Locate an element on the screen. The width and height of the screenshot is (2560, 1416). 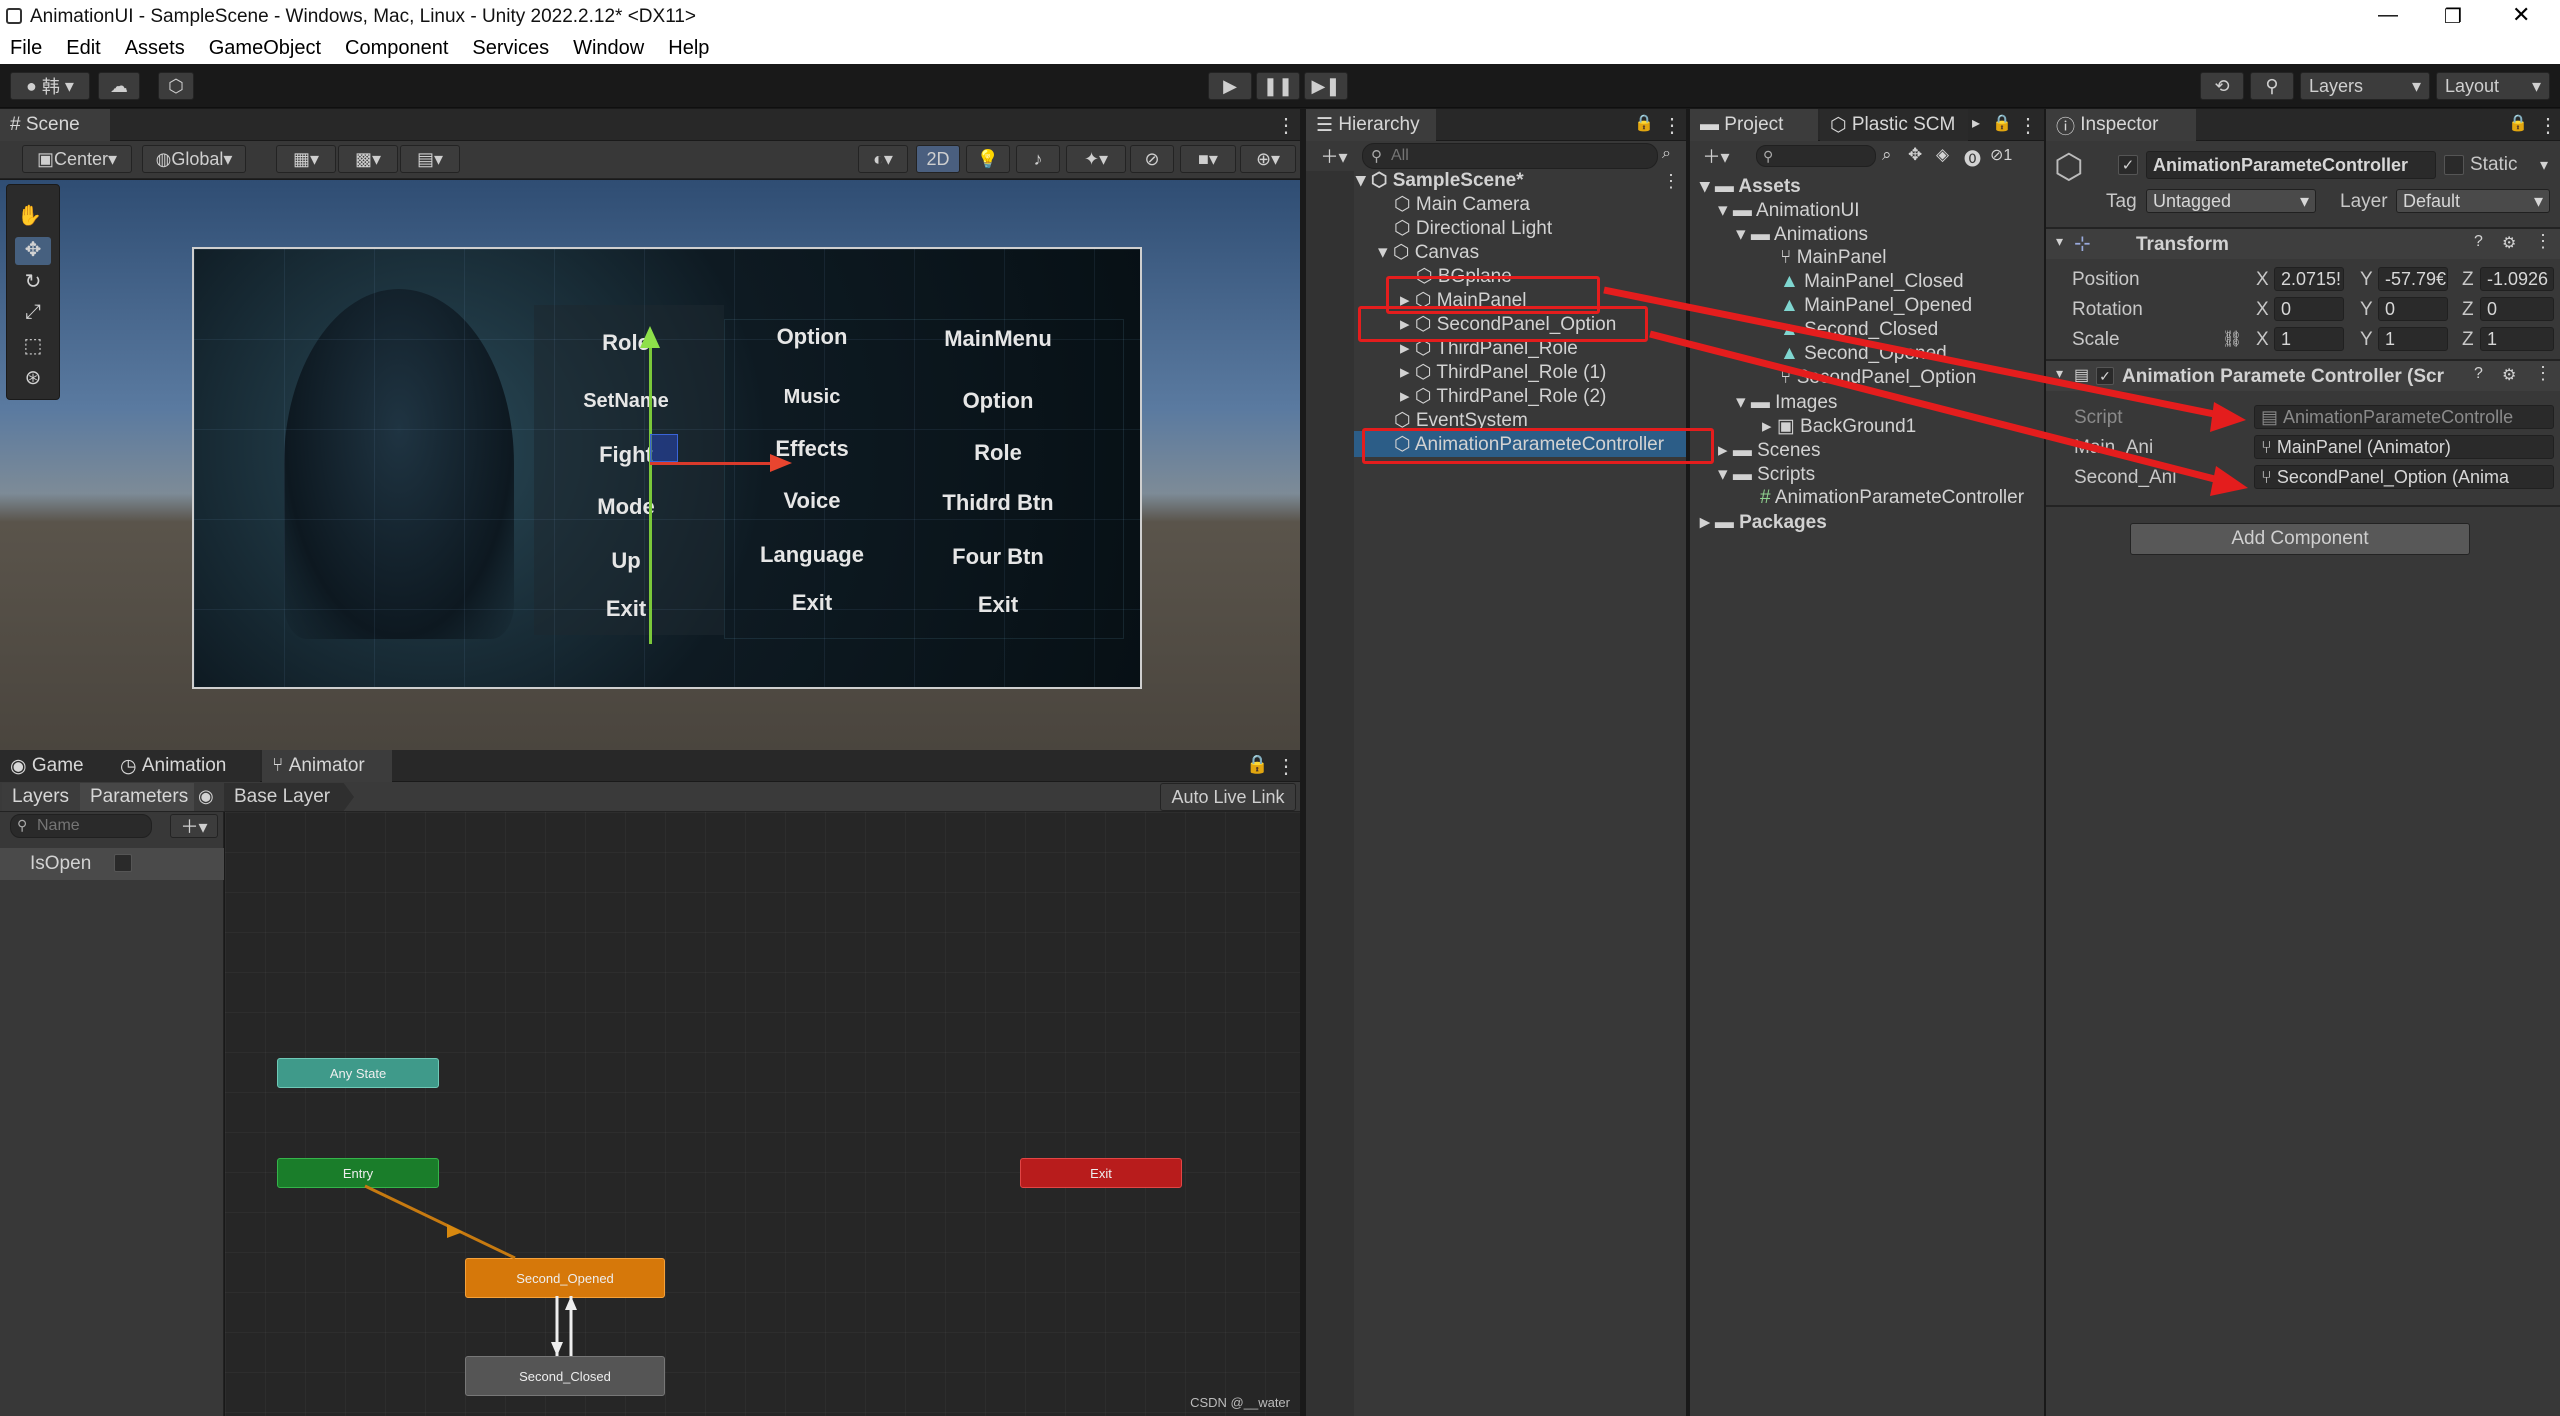
tab-plastic-scm: ⬡ Plastic SCM is located at coordinates (1894, 125).